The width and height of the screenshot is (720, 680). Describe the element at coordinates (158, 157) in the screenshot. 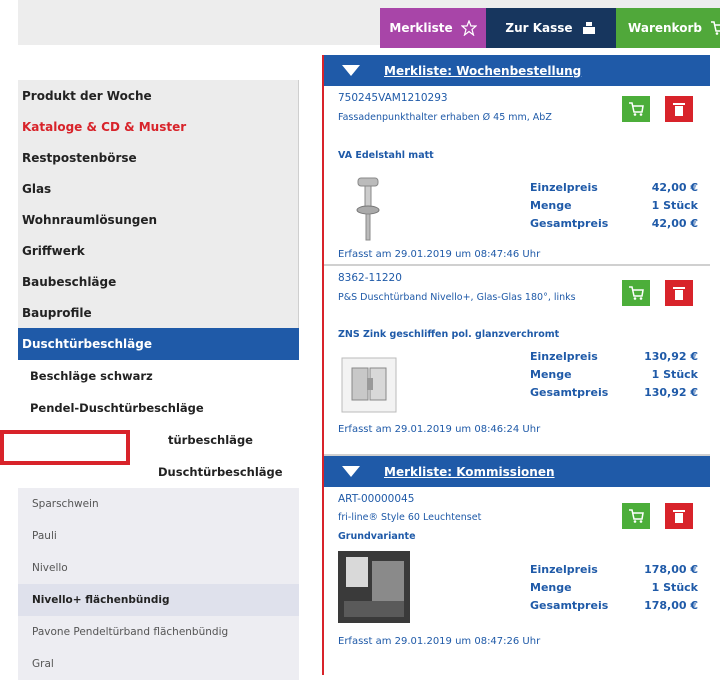

I see `sidebar-item-restpostenboerse: Restpostenbörse` at that location.